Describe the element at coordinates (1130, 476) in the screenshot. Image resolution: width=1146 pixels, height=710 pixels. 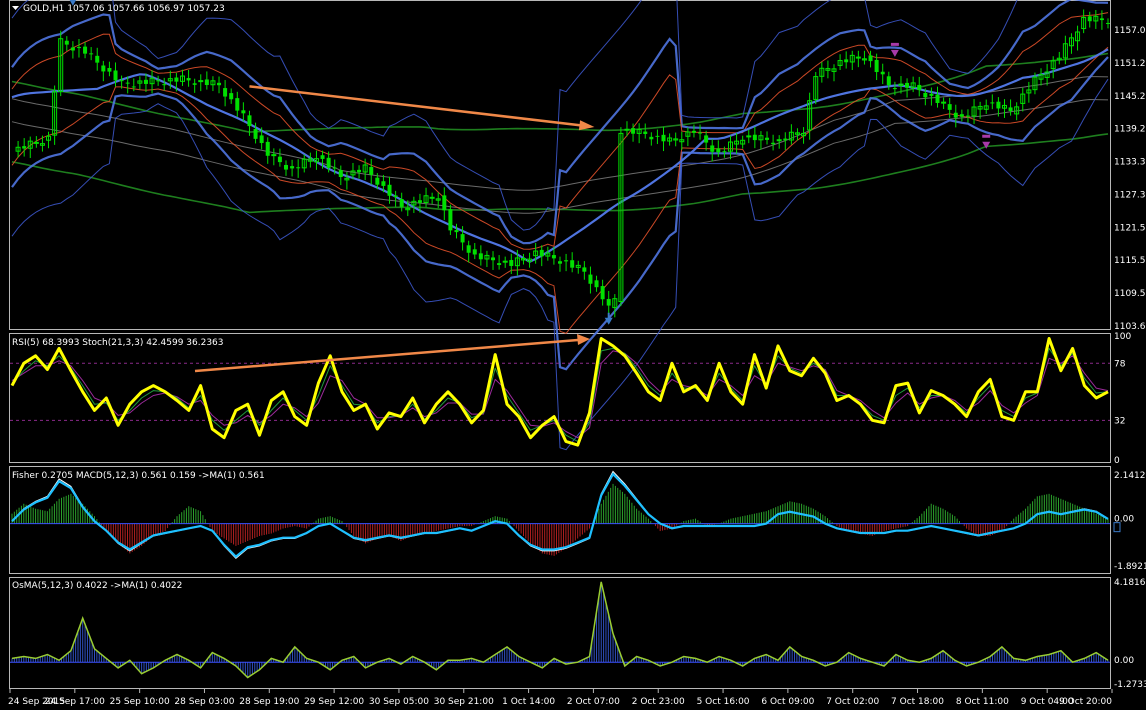
I see `fisher-axis-tick: 2.1412` at that location.